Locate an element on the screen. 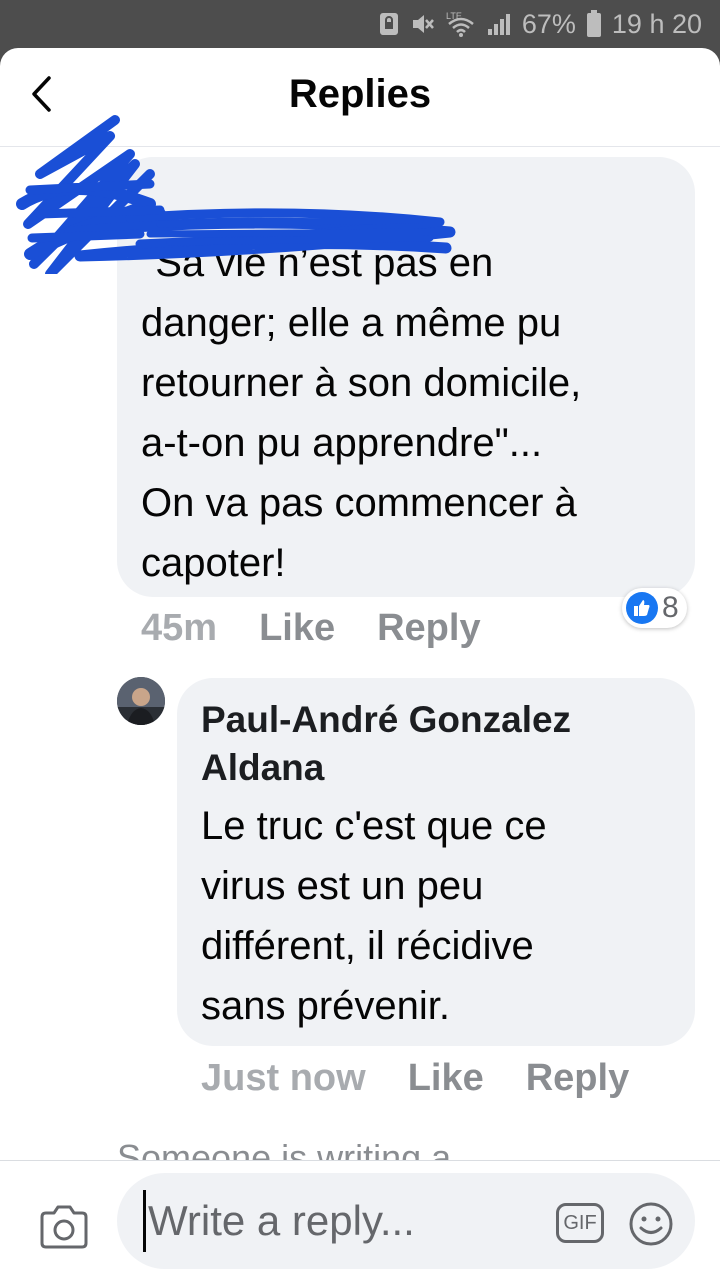 Image resolution: width=720 pixels, height=1280 pixels. emoji-button is located at coordinates (651, 1224).